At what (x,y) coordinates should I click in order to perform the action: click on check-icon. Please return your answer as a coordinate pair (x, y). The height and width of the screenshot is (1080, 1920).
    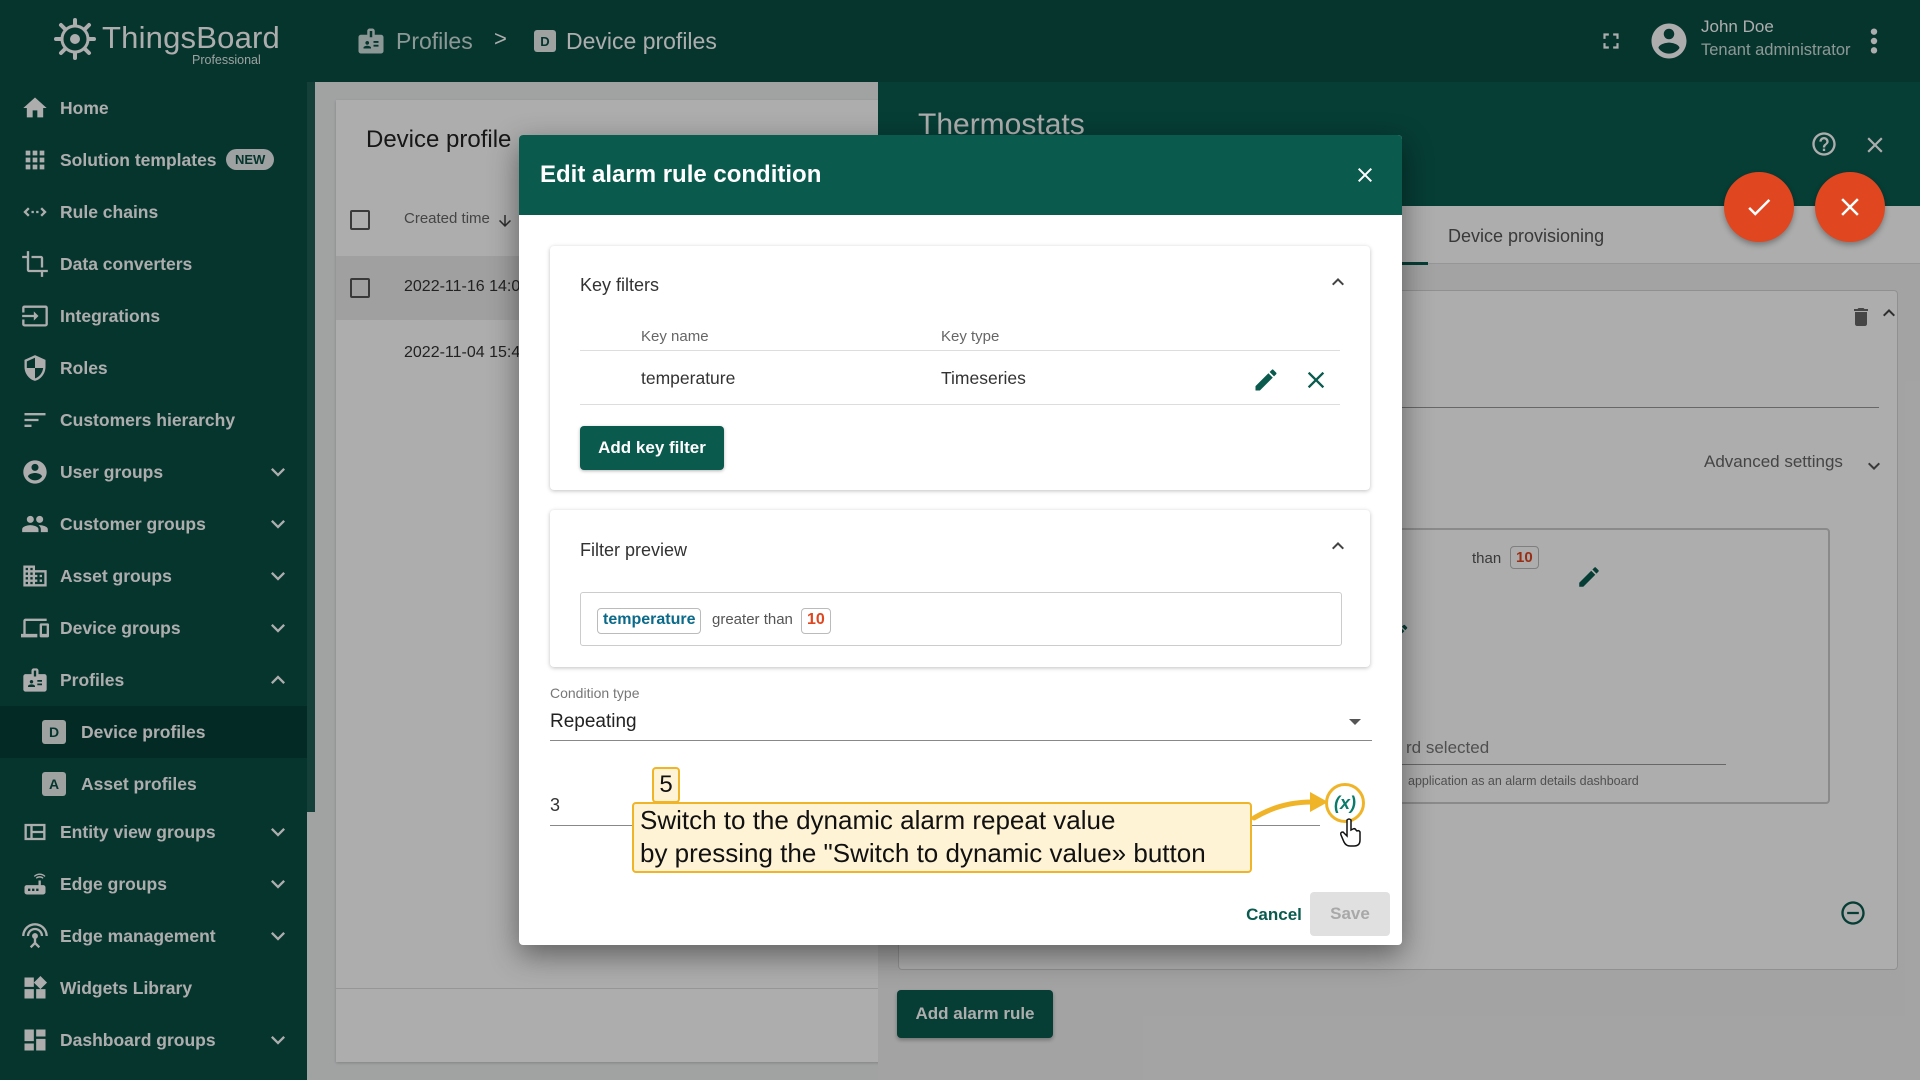
    Looking at the image, I should click on (1759, 207).